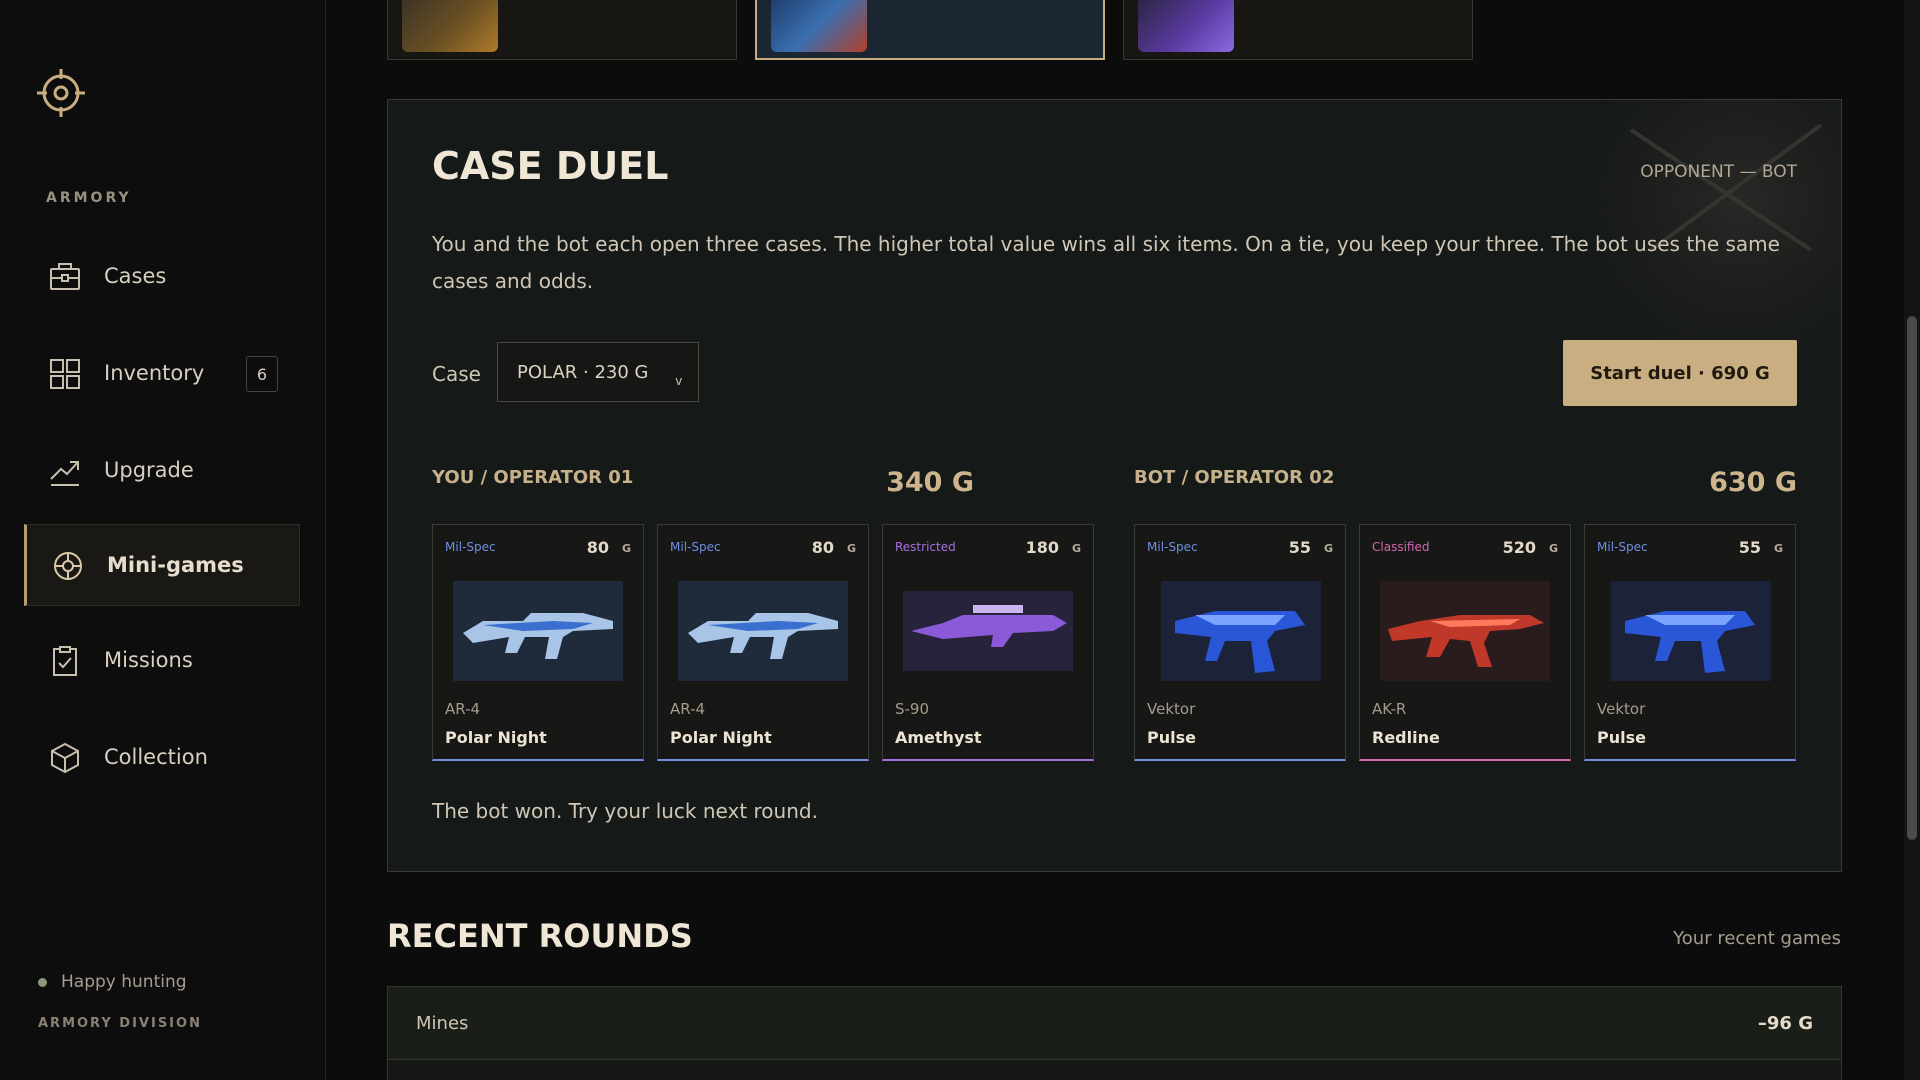 Image resolution: width=1920 pixels, height=1080 pixels. I want to click on sidebar-item-label: Missions, so click(148, 660).